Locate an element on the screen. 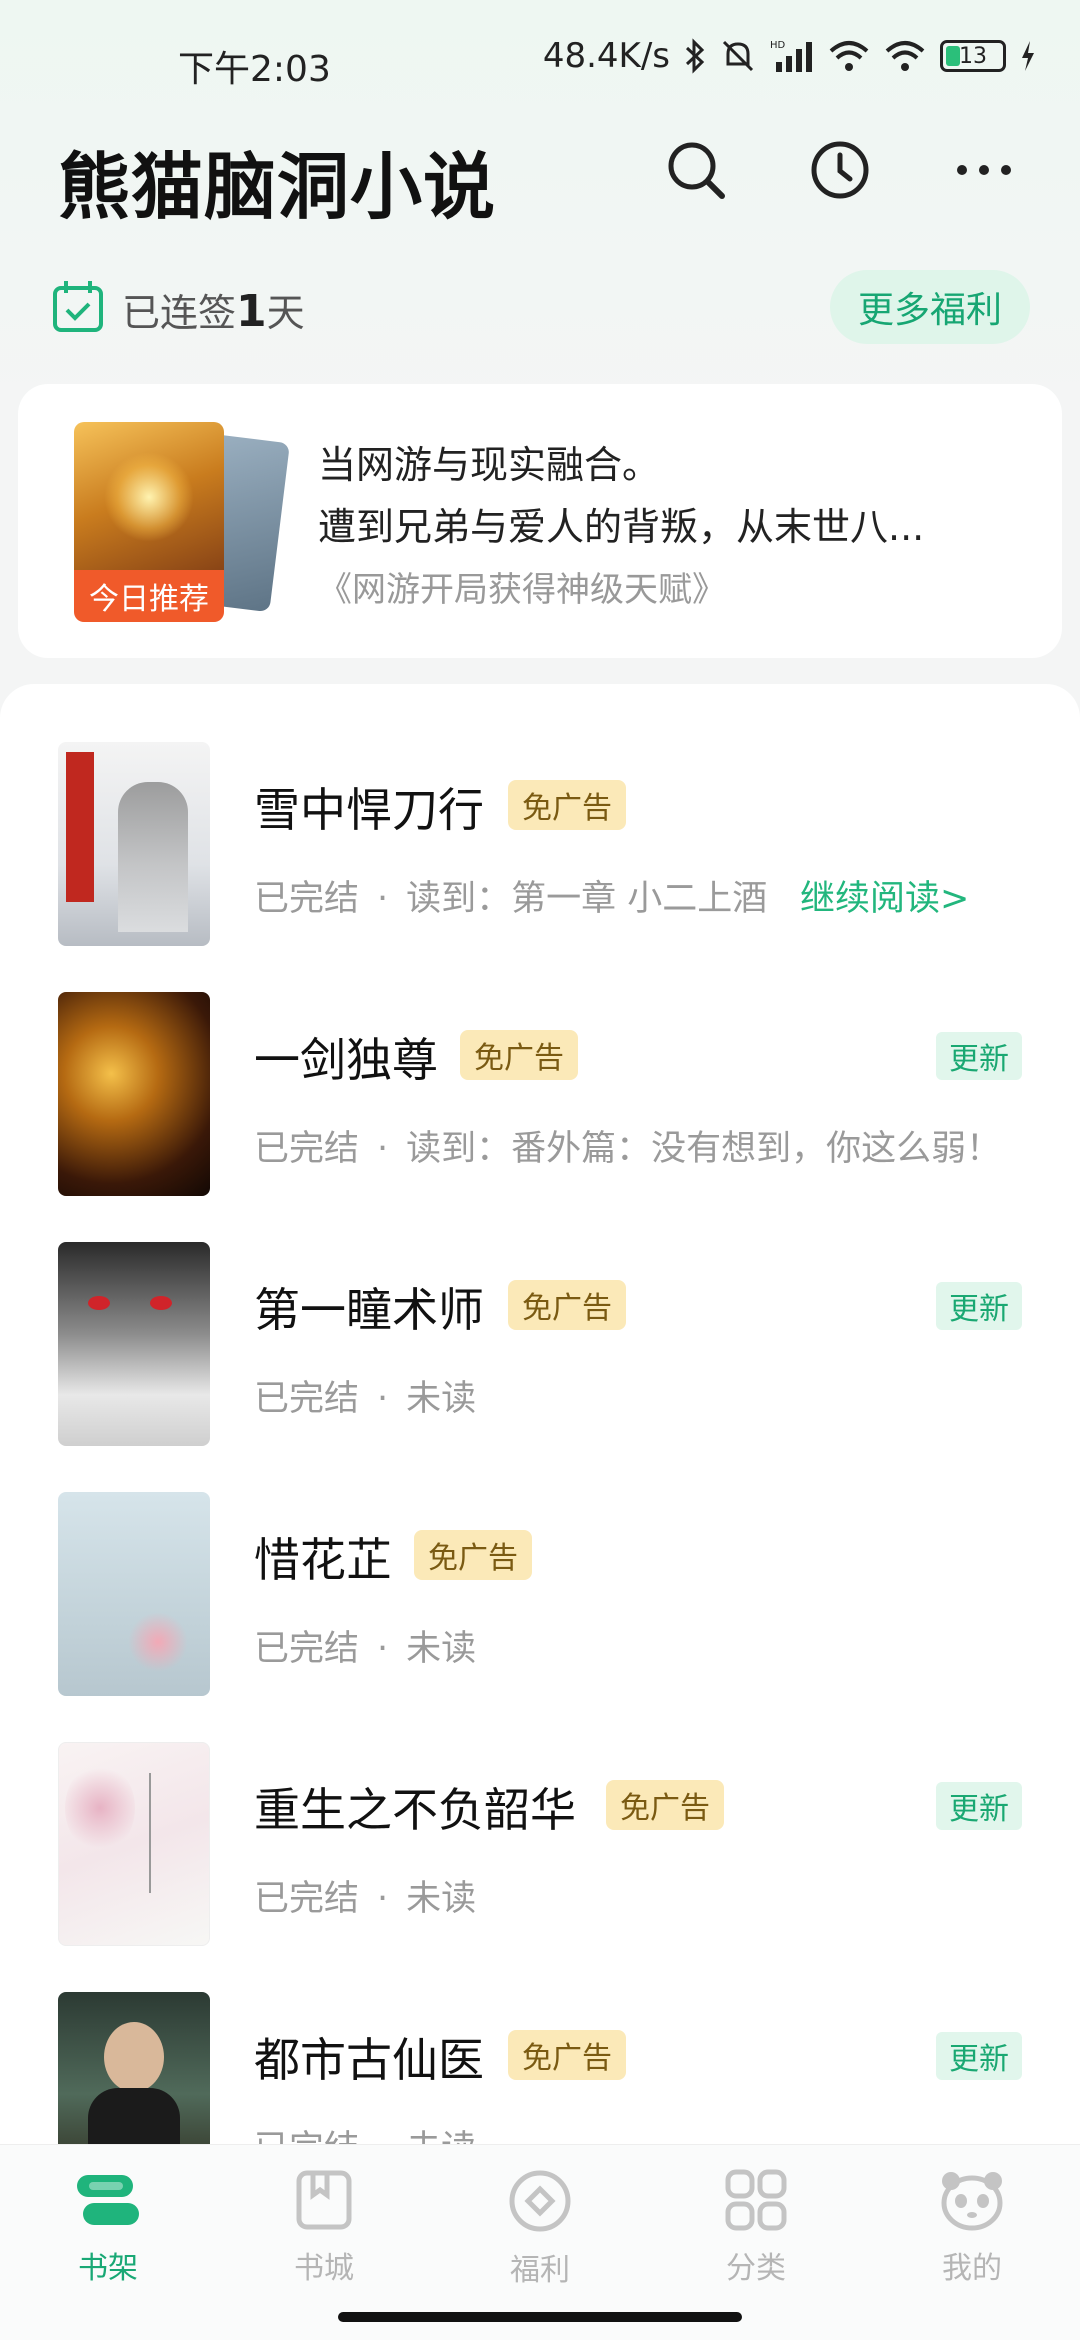  book-title: 第一瞳术师 is located at coordinates (369, 1310).